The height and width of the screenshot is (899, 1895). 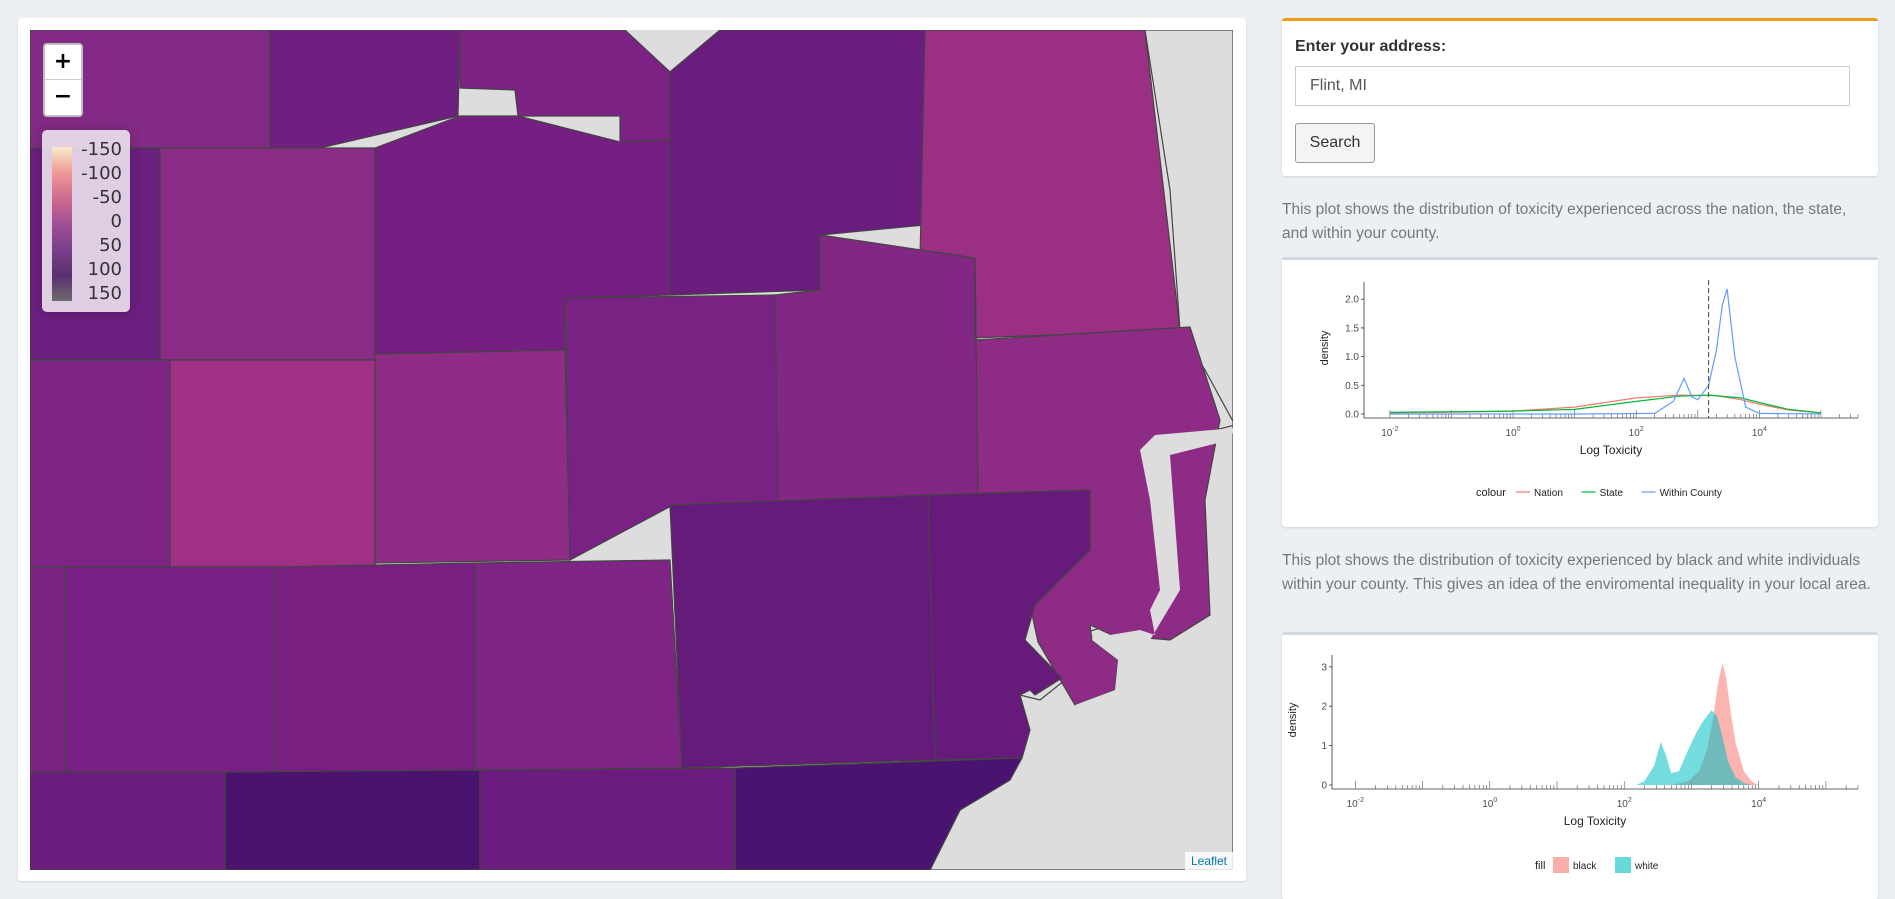 I want to click on legend-label: 100, so click(x=104, y=269).